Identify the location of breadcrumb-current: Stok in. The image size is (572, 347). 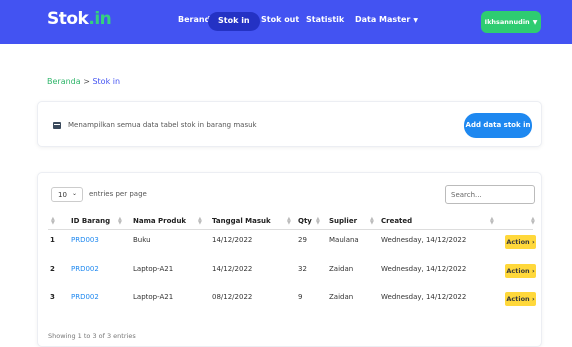
(106, 81).